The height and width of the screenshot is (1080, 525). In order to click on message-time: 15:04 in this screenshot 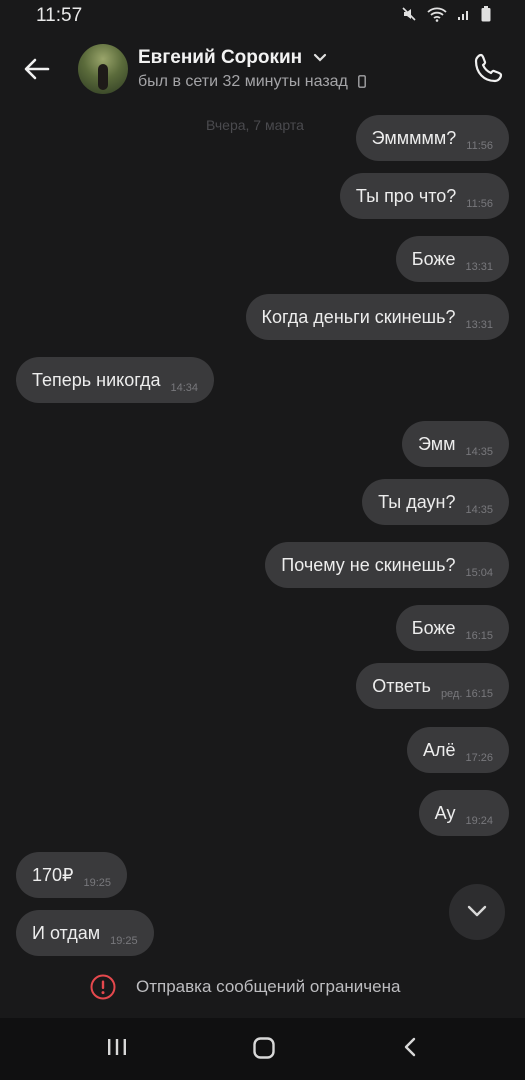, I will do `click(479, 573)`.